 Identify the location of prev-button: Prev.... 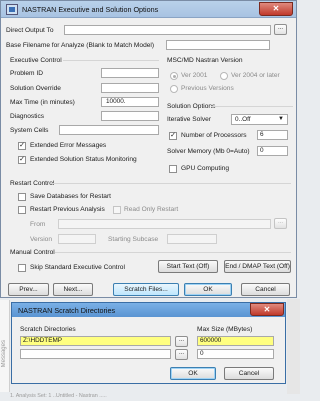
(28, 289).